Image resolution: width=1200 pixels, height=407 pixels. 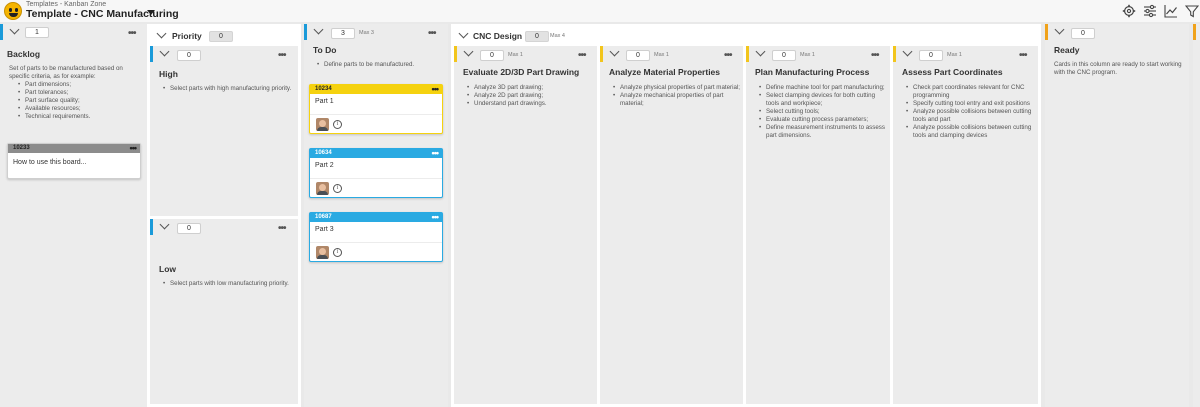 What do you see at coordinates (1150, 11) in the screenshot?
I see `sliders-icon` at bounding box center [1150, 11].